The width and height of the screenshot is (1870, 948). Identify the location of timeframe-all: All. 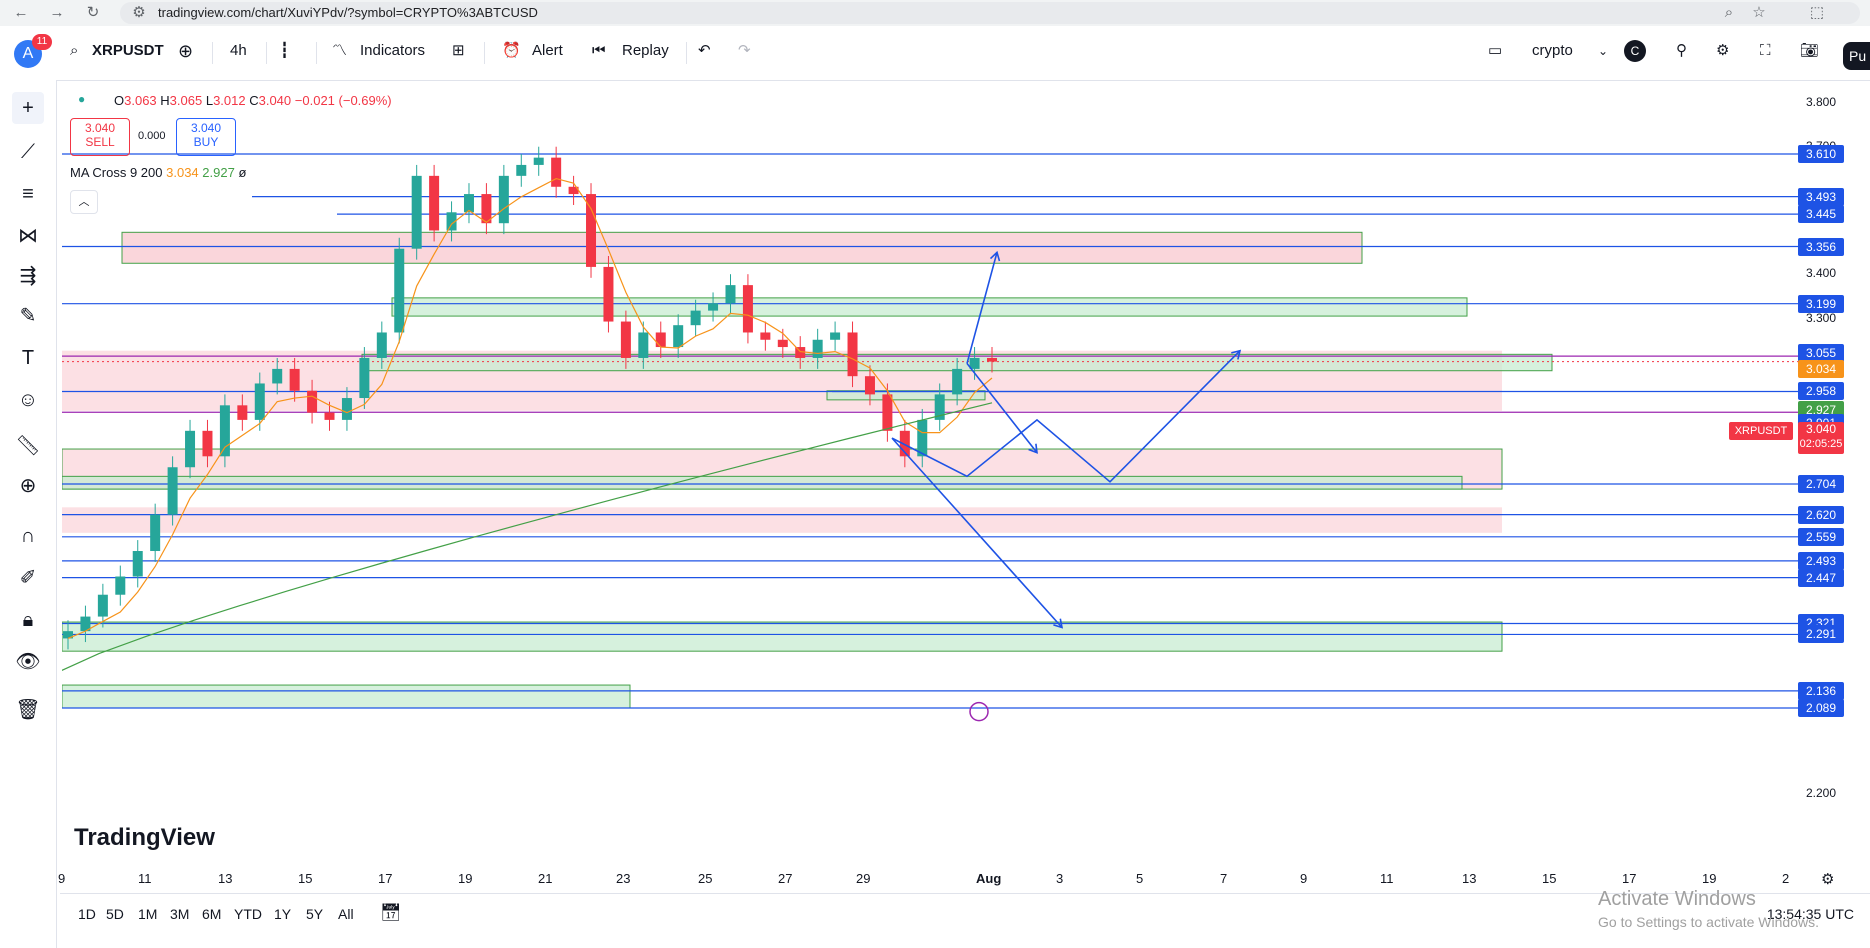
(346, 914).